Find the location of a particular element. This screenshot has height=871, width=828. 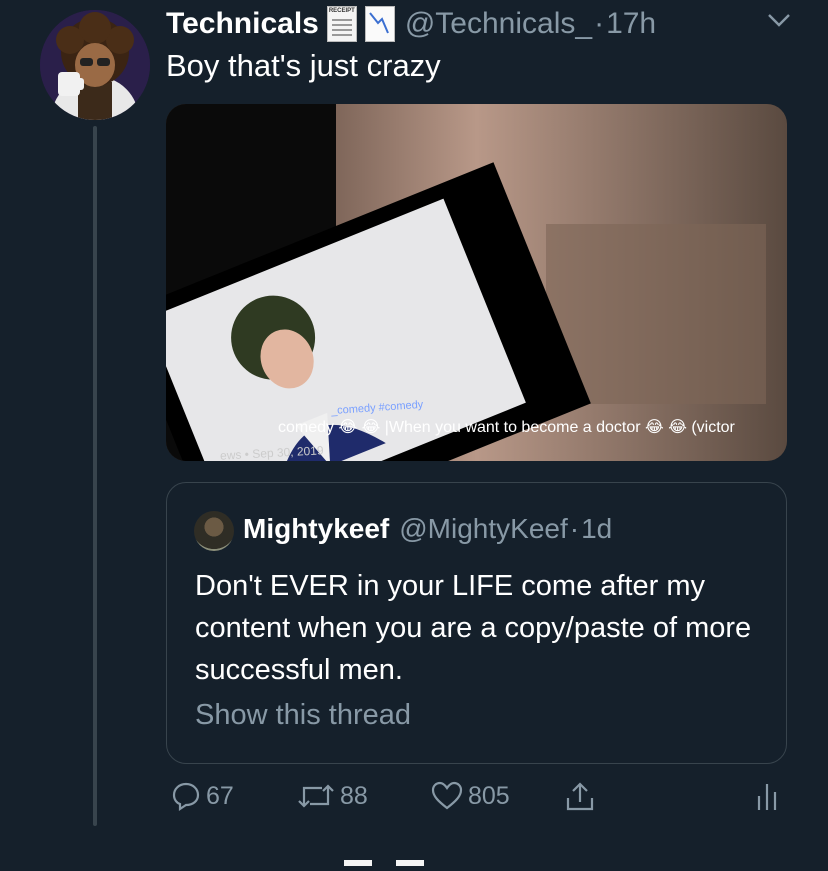

share-button is located at coordinates (580, 797).